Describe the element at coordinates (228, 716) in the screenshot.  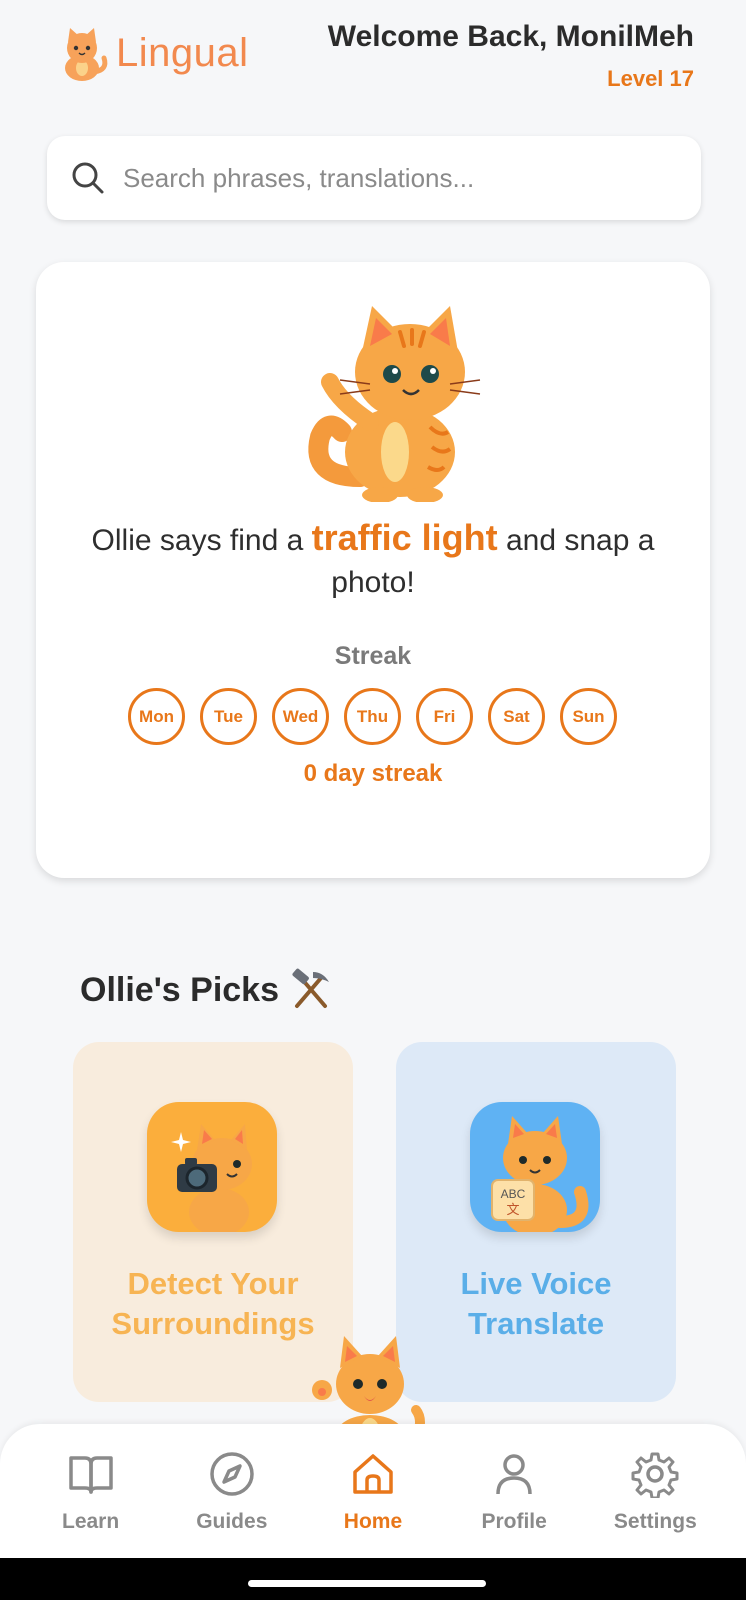
I see `day-tue: Tue` at that location.